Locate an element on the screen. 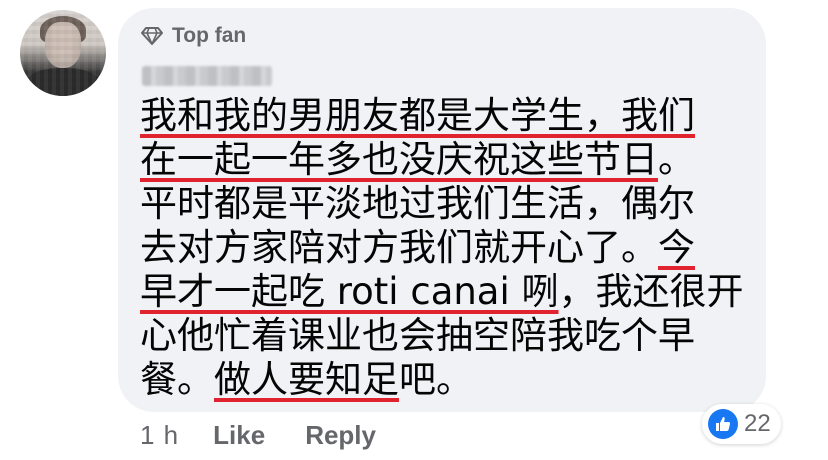 This screenshot has height=460, width=828. comment-line-4: 去对方家陪对方我们就开心了。今 is located at coordinates (417, 247).